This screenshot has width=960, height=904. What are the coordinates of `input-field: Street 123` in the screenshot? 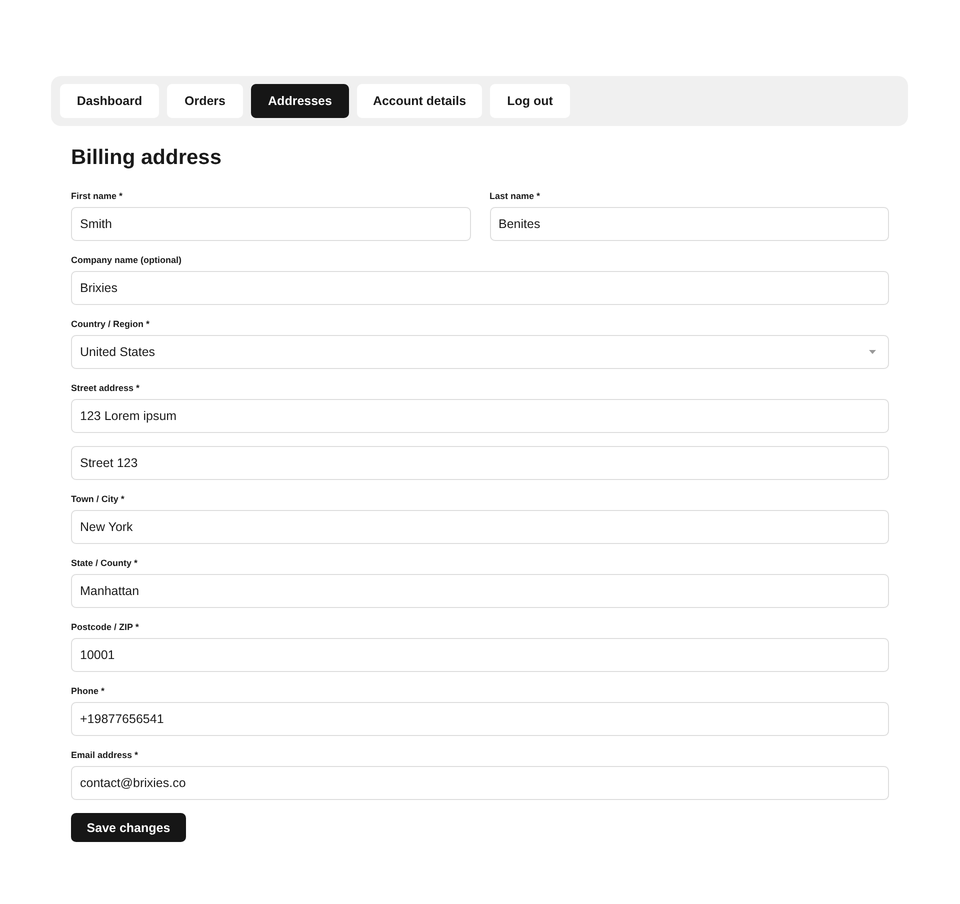 It's located at (480, 463).